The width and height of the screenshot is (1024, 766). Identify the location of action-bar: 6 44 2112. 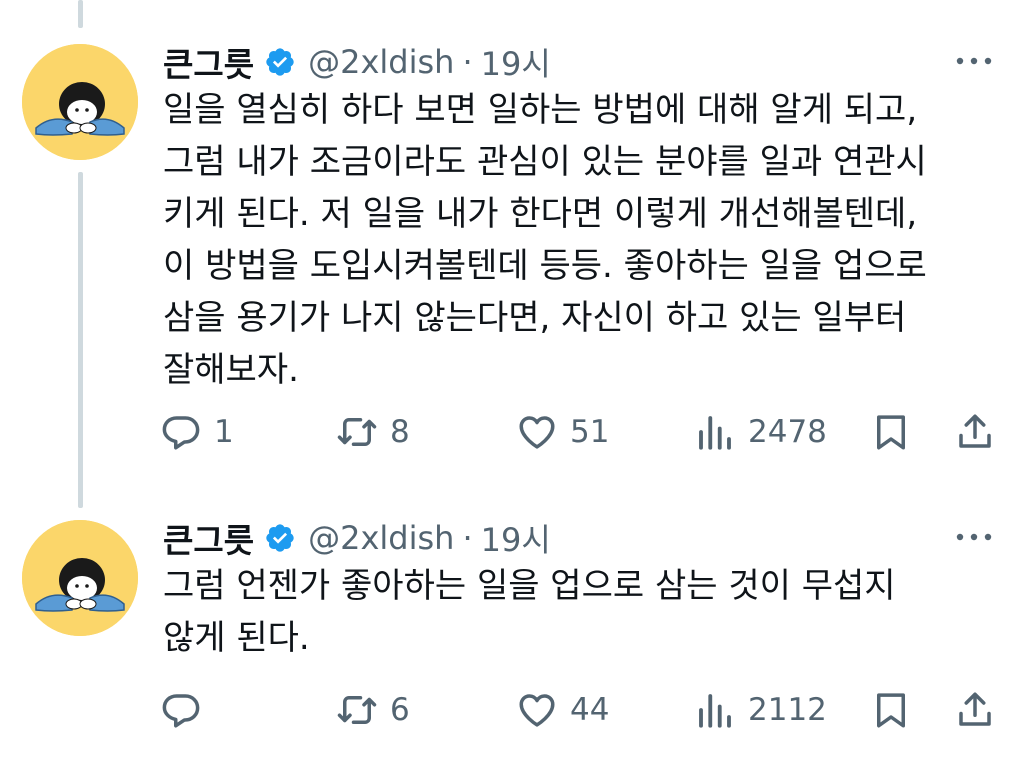
(580, 710).